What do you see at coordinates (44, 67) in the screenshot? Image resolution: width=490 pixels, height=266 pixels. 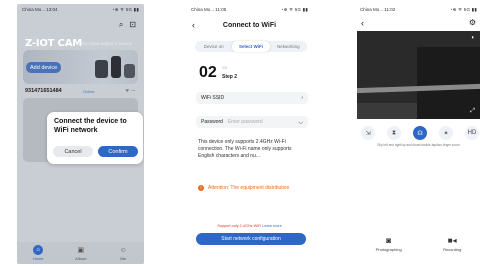 I see `add-device-button: Add device` at bounding box center [44, 67].